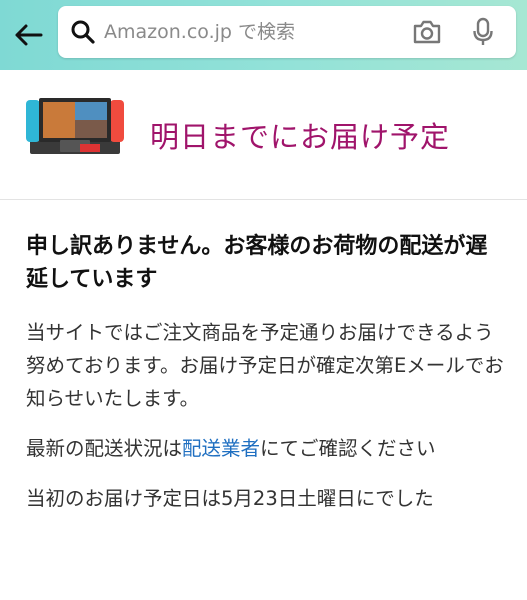  I want to click on search-icon, so click(83, 32).